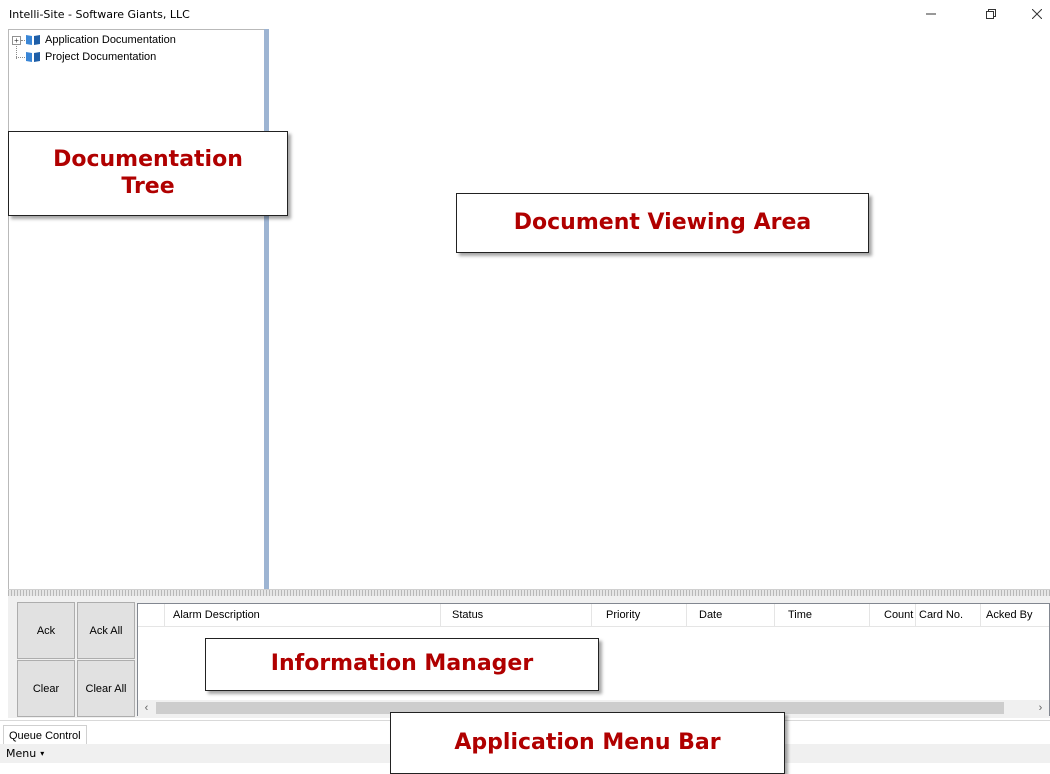 This screenshot has height=774, width=1050. What do you see at coordinates (587, 743) in the screenshot?
I see `callout-application-menu-bar: Application Menu Bar` at bounding box center [587, 743].